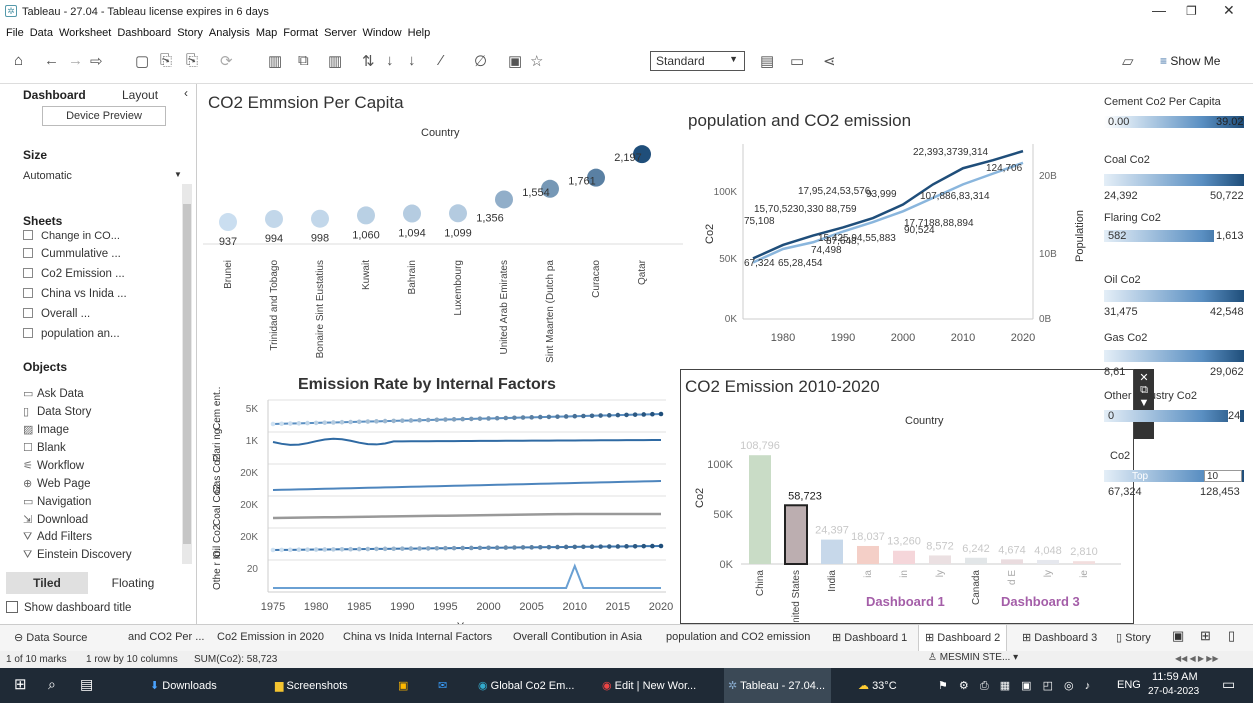 The image size is (1253, 703). Describe the element at coordinates (53, 393) in the screenshot. I see `object-ask-data: ▭ Ask Data` at that location.